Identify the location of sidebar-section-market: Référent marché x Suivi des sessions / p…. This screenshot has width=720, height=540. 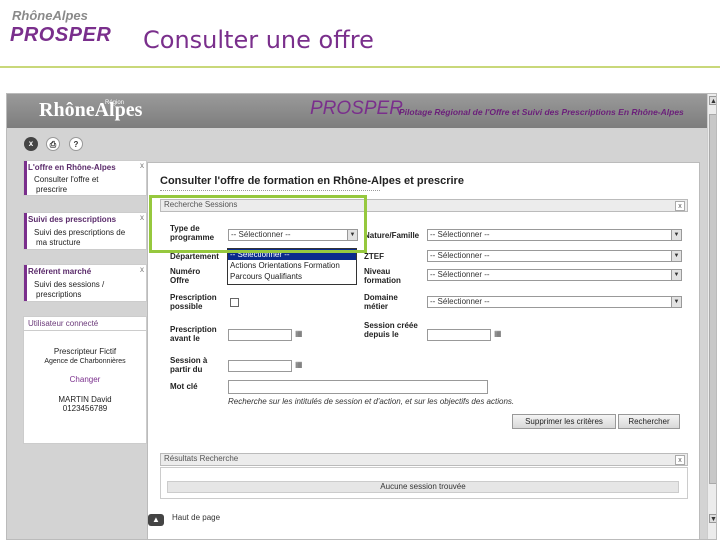
(85, 283).